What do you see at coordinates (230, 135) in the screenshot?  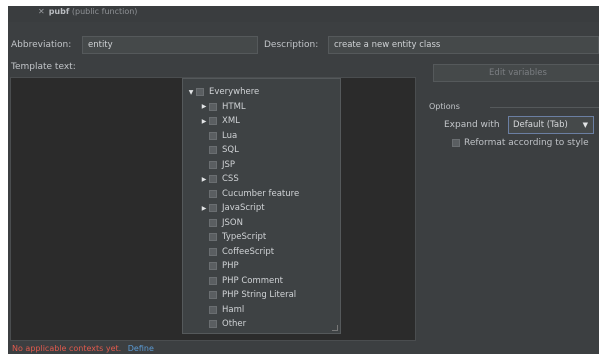 I see `context-label: Lua` at bounding box center [230, 135].